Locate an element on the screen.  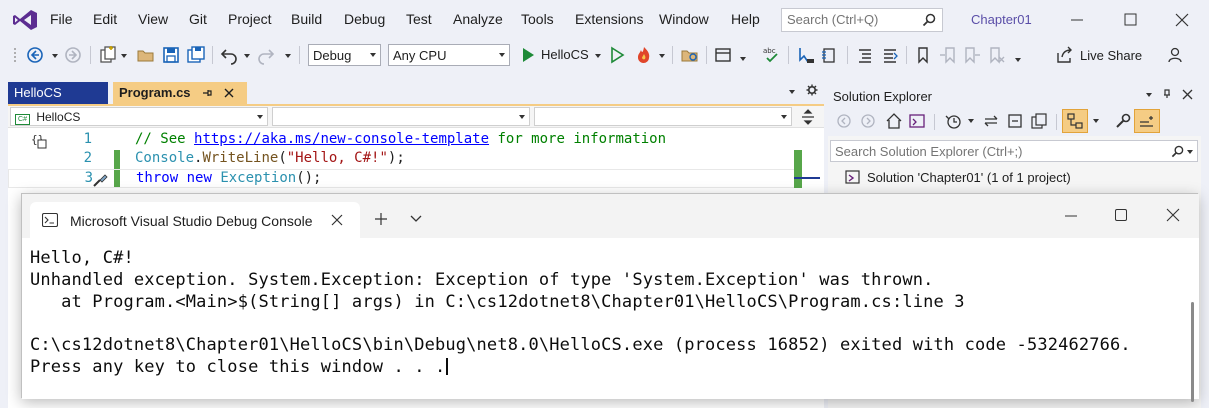
toolbar-overflow-icon is located at coordinates (1018, 60).